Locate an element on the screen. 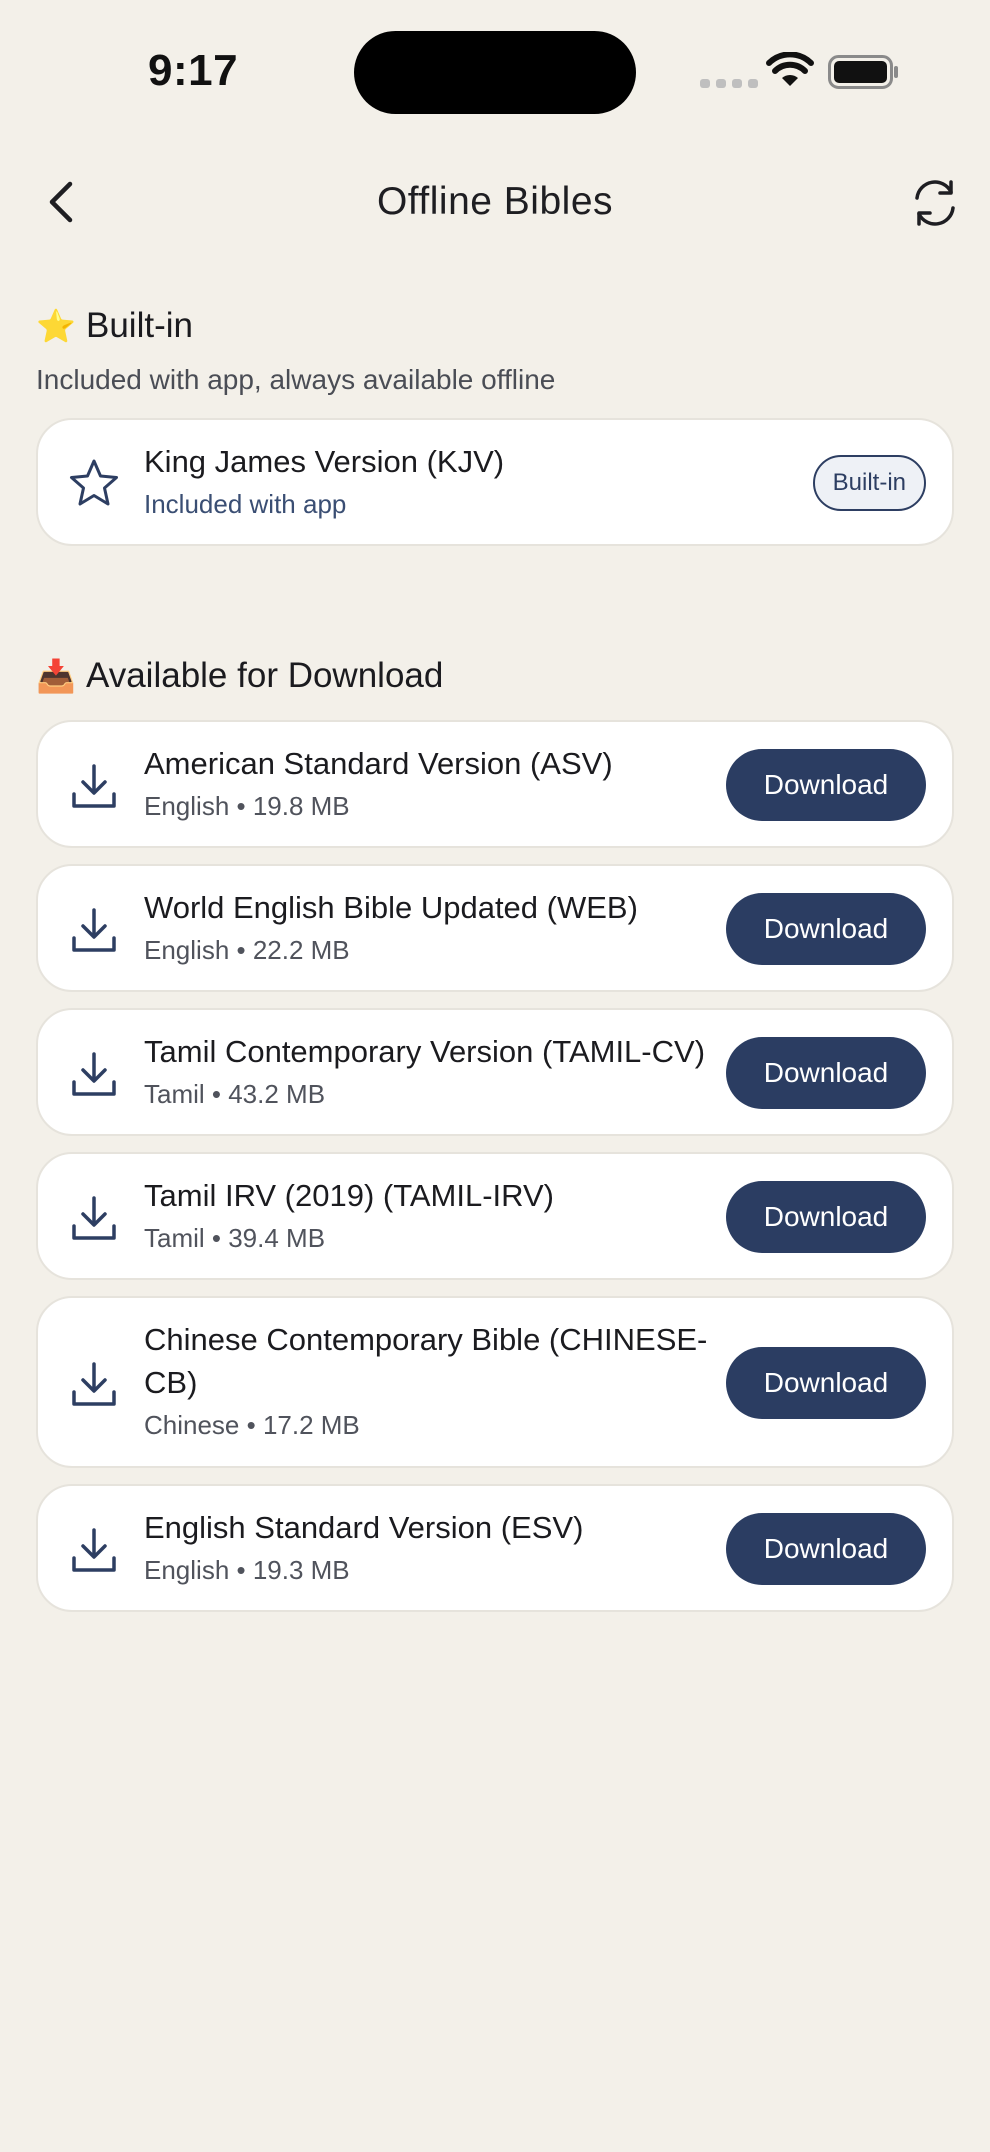 The height and width of the screenshot is (2152, 990). section-title: Available for Download is located at coordinates (265, 675).